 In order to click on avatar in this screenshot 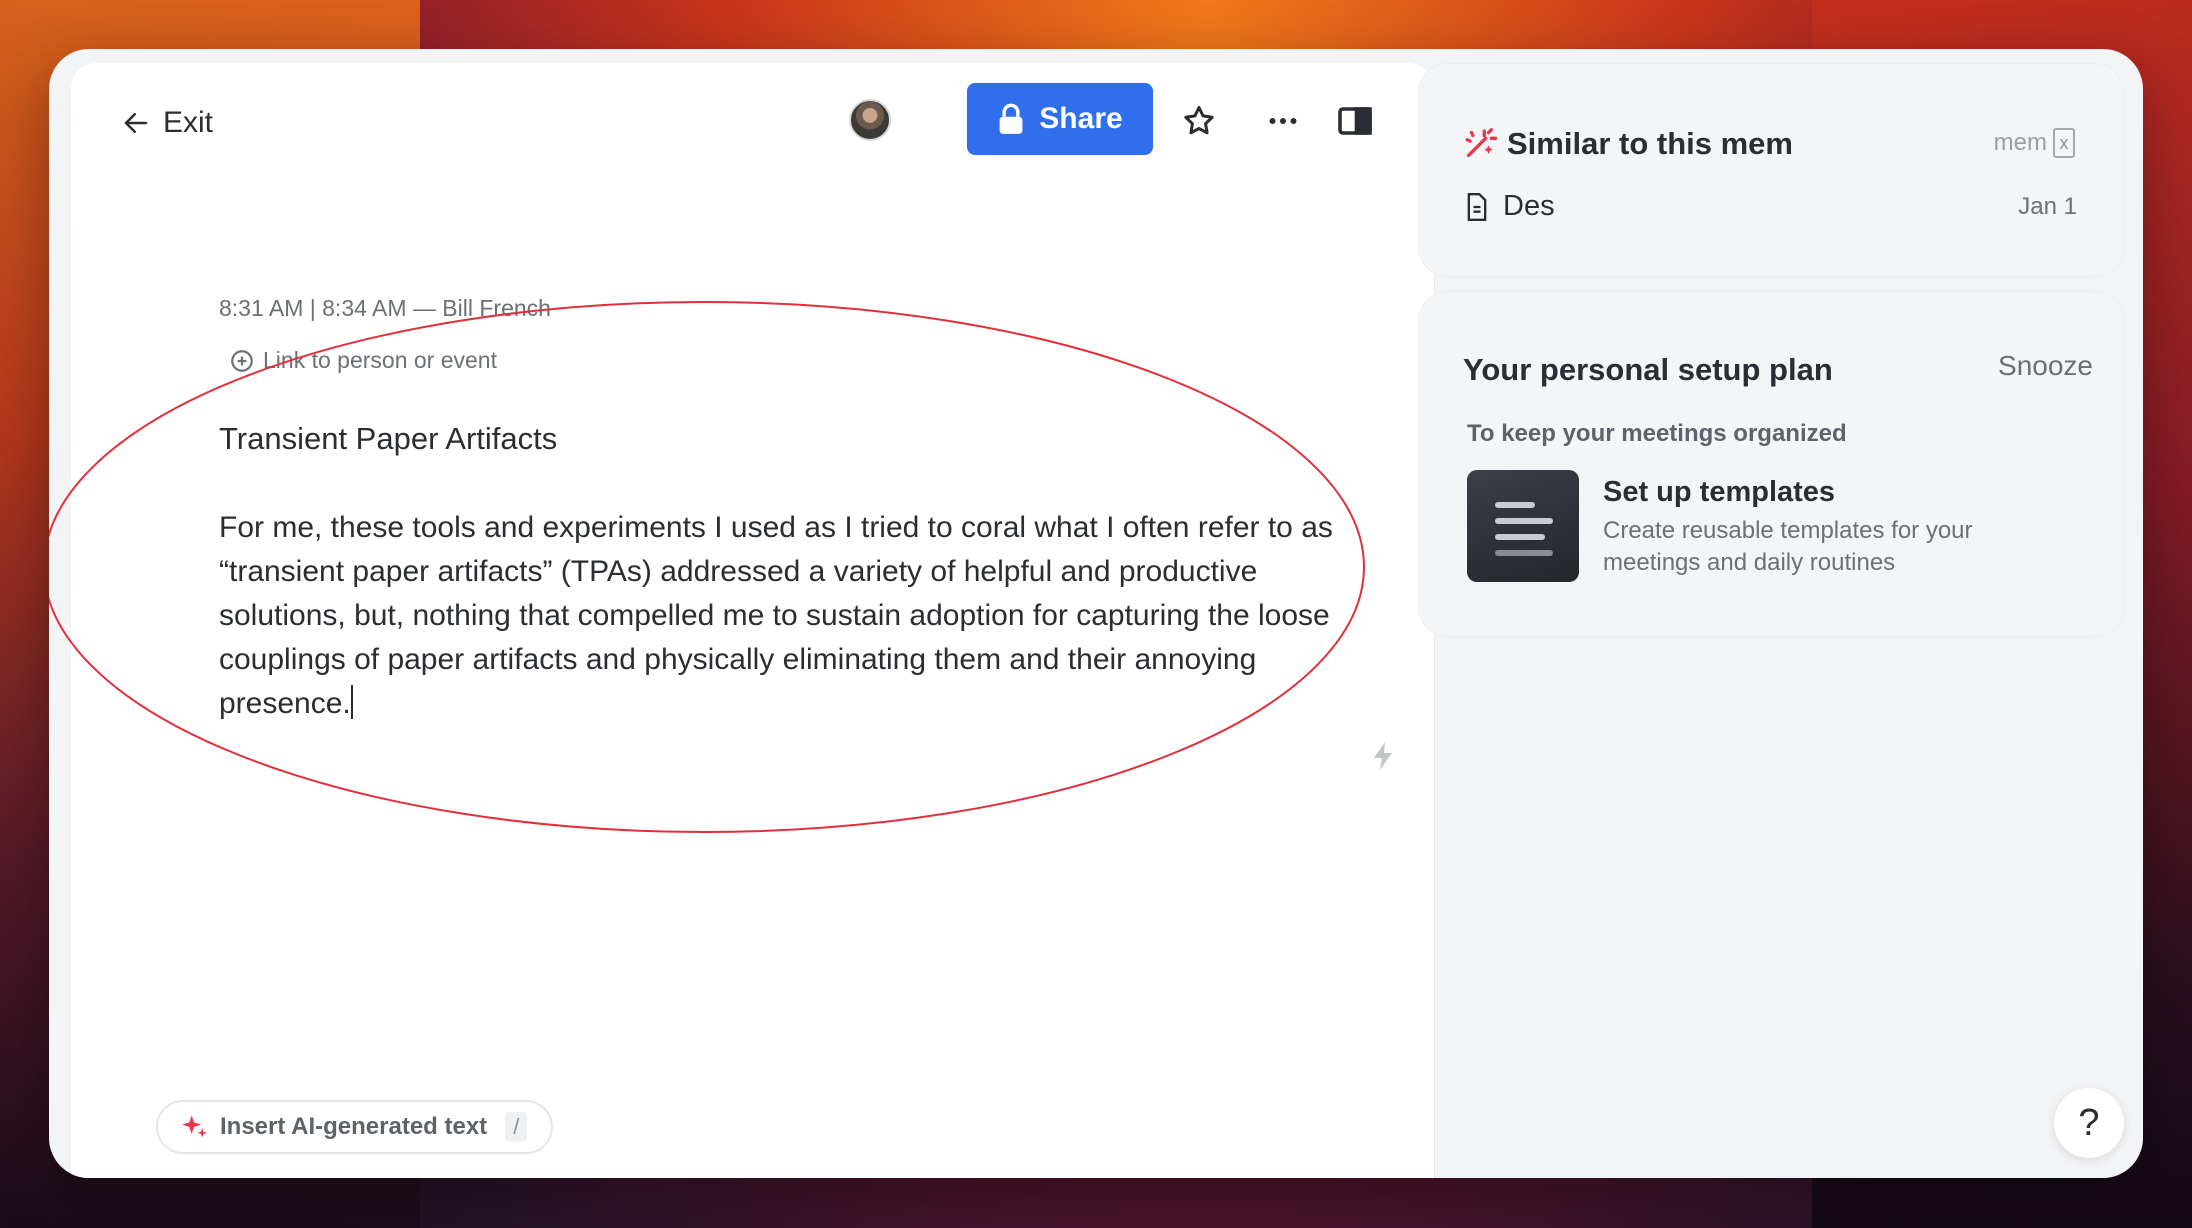, I will do `click(870, 120)`.